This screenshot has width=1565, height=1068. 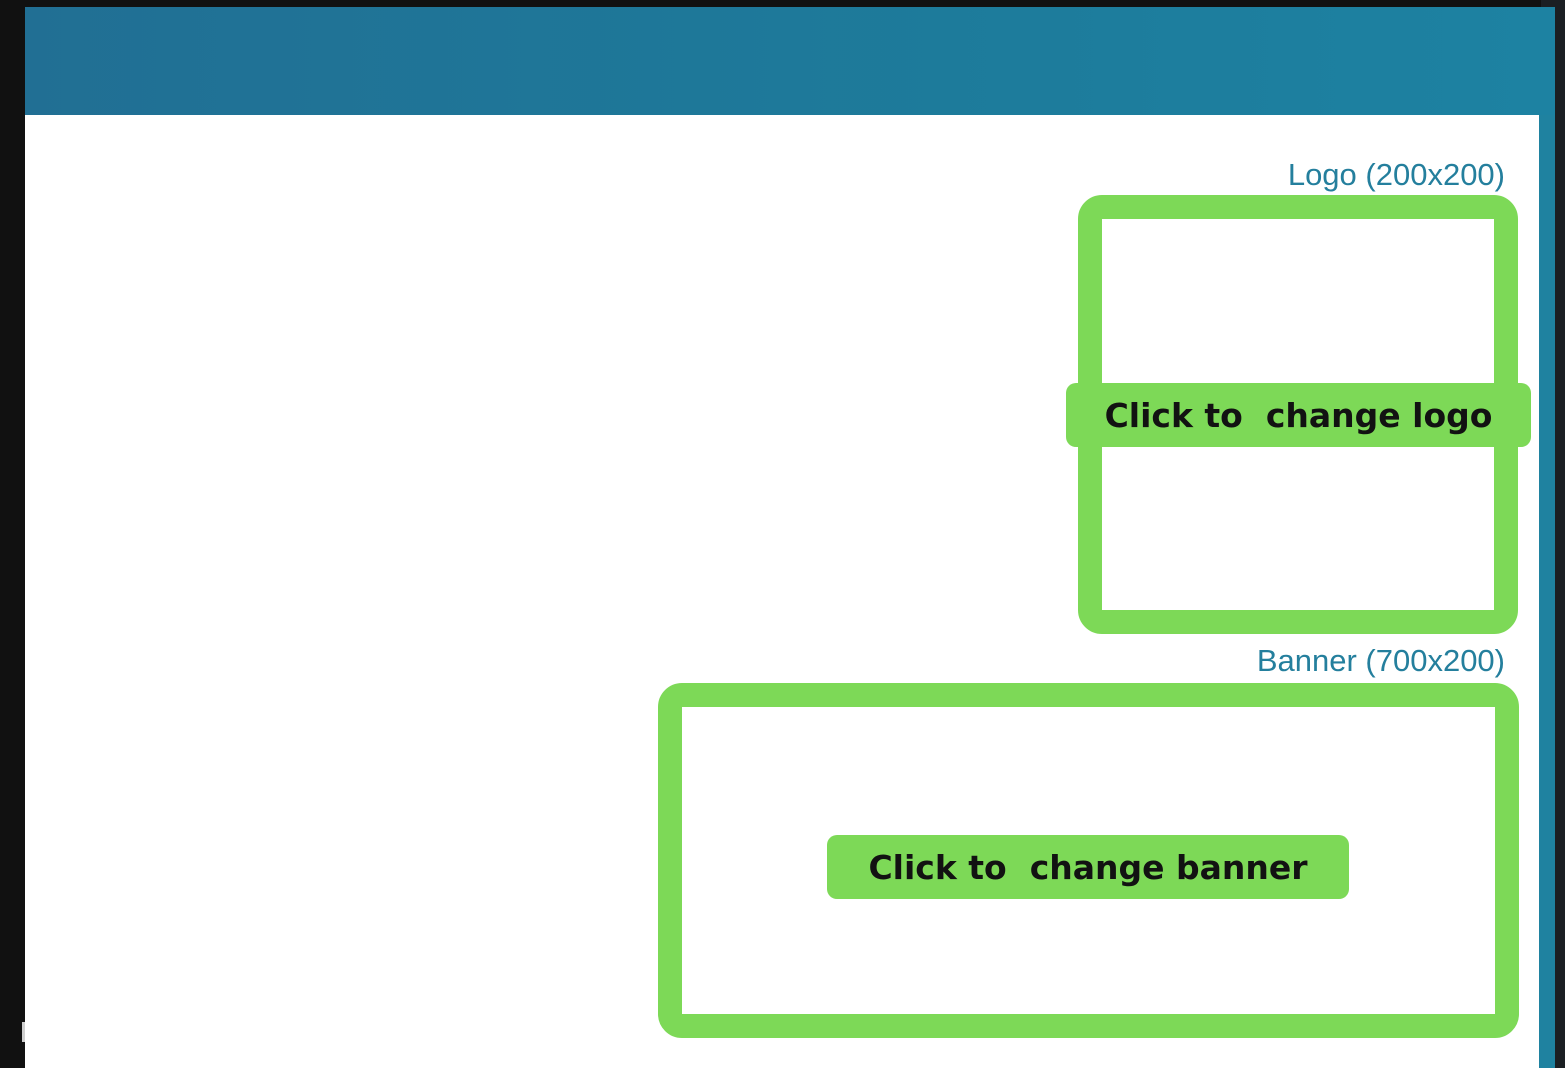 I want to click on banner-section-label: Banner (700x200), so click(x=1380, y=660).